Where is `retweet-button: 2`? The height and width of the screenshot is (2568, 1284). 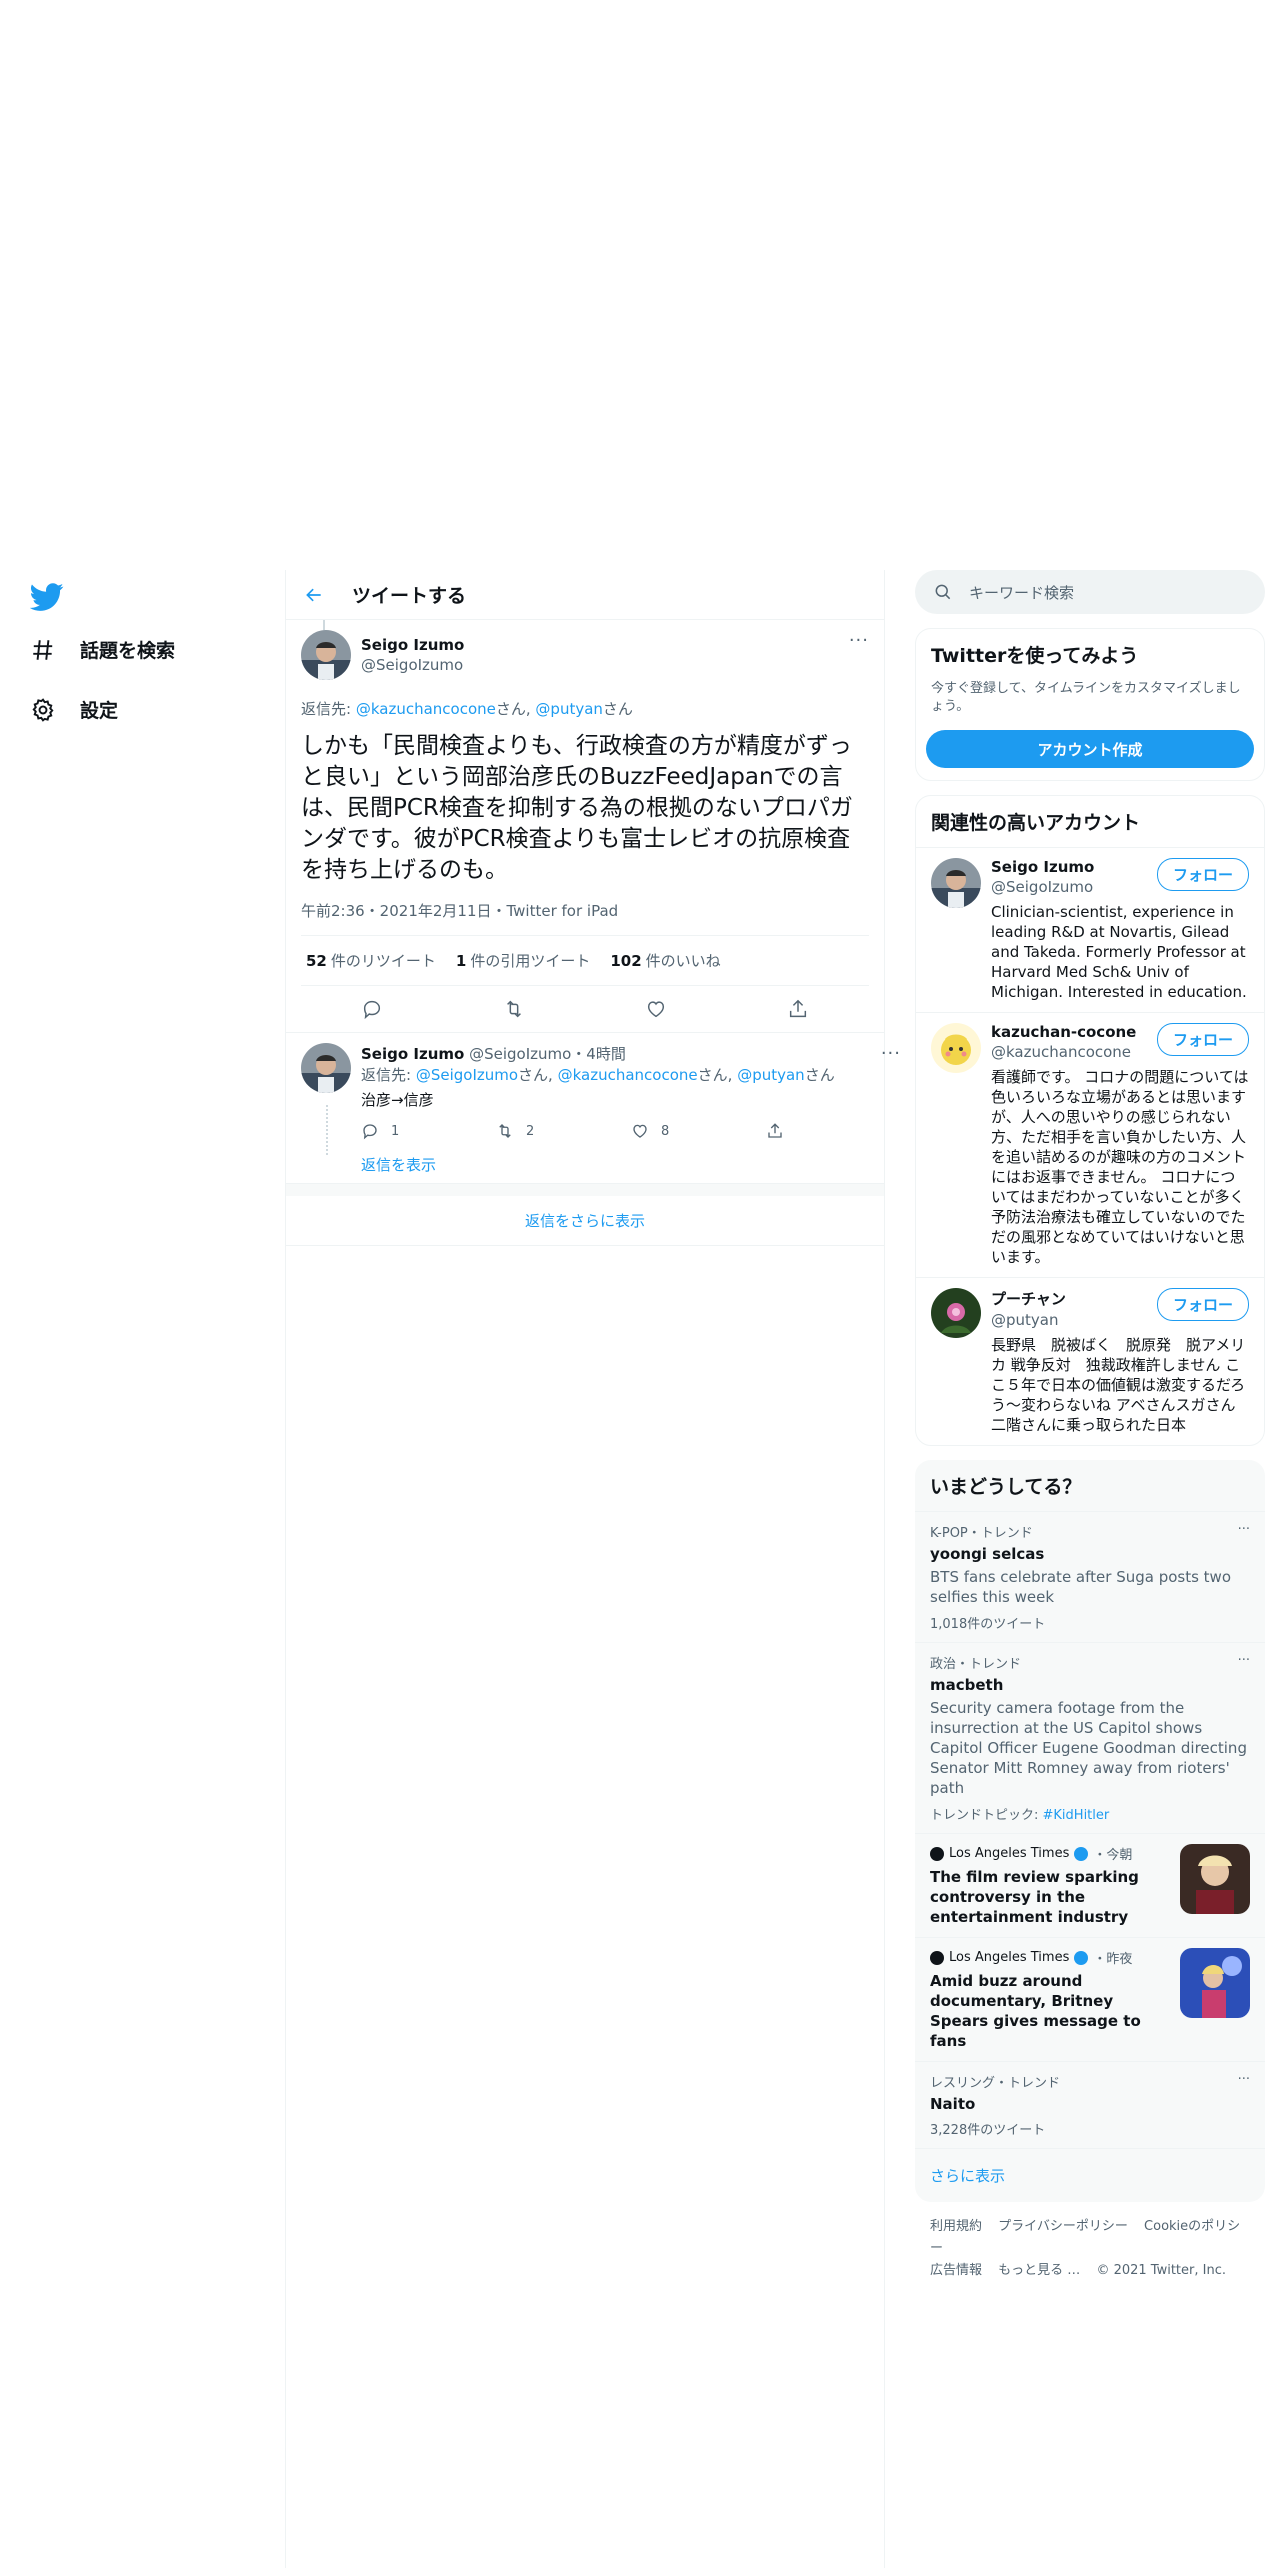
retweet-button: 2 is located at coordinates (563, 1131).